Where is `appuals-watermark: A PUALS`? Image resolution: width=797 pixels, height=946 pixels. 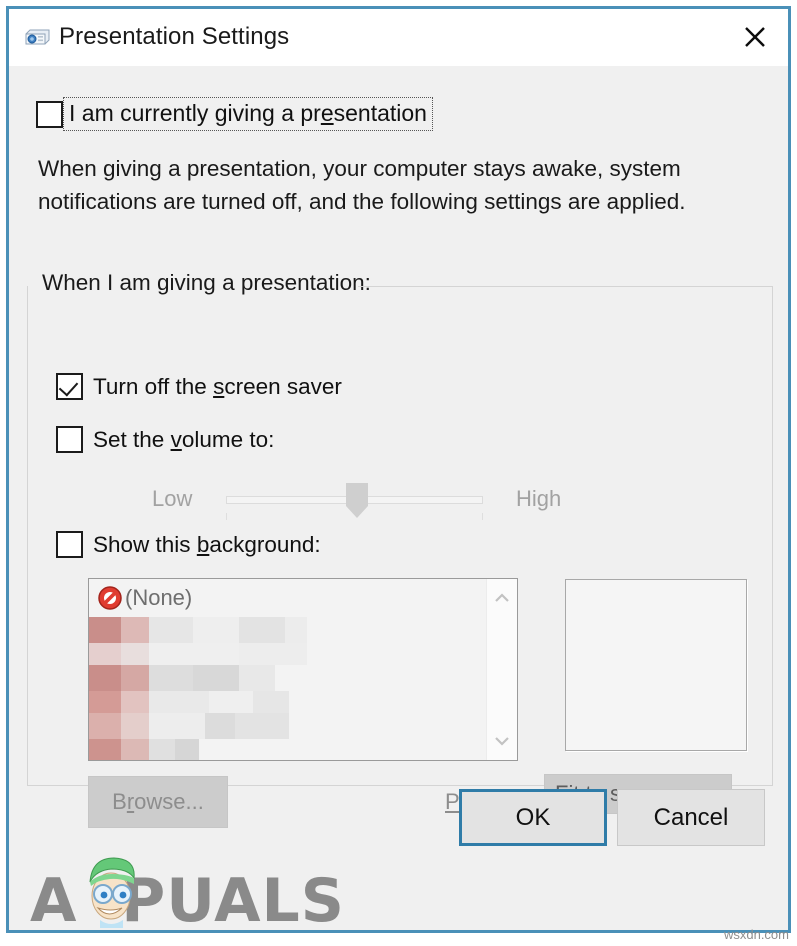 appuals-watermark: A PUALS is located at coordinates (187, 894).